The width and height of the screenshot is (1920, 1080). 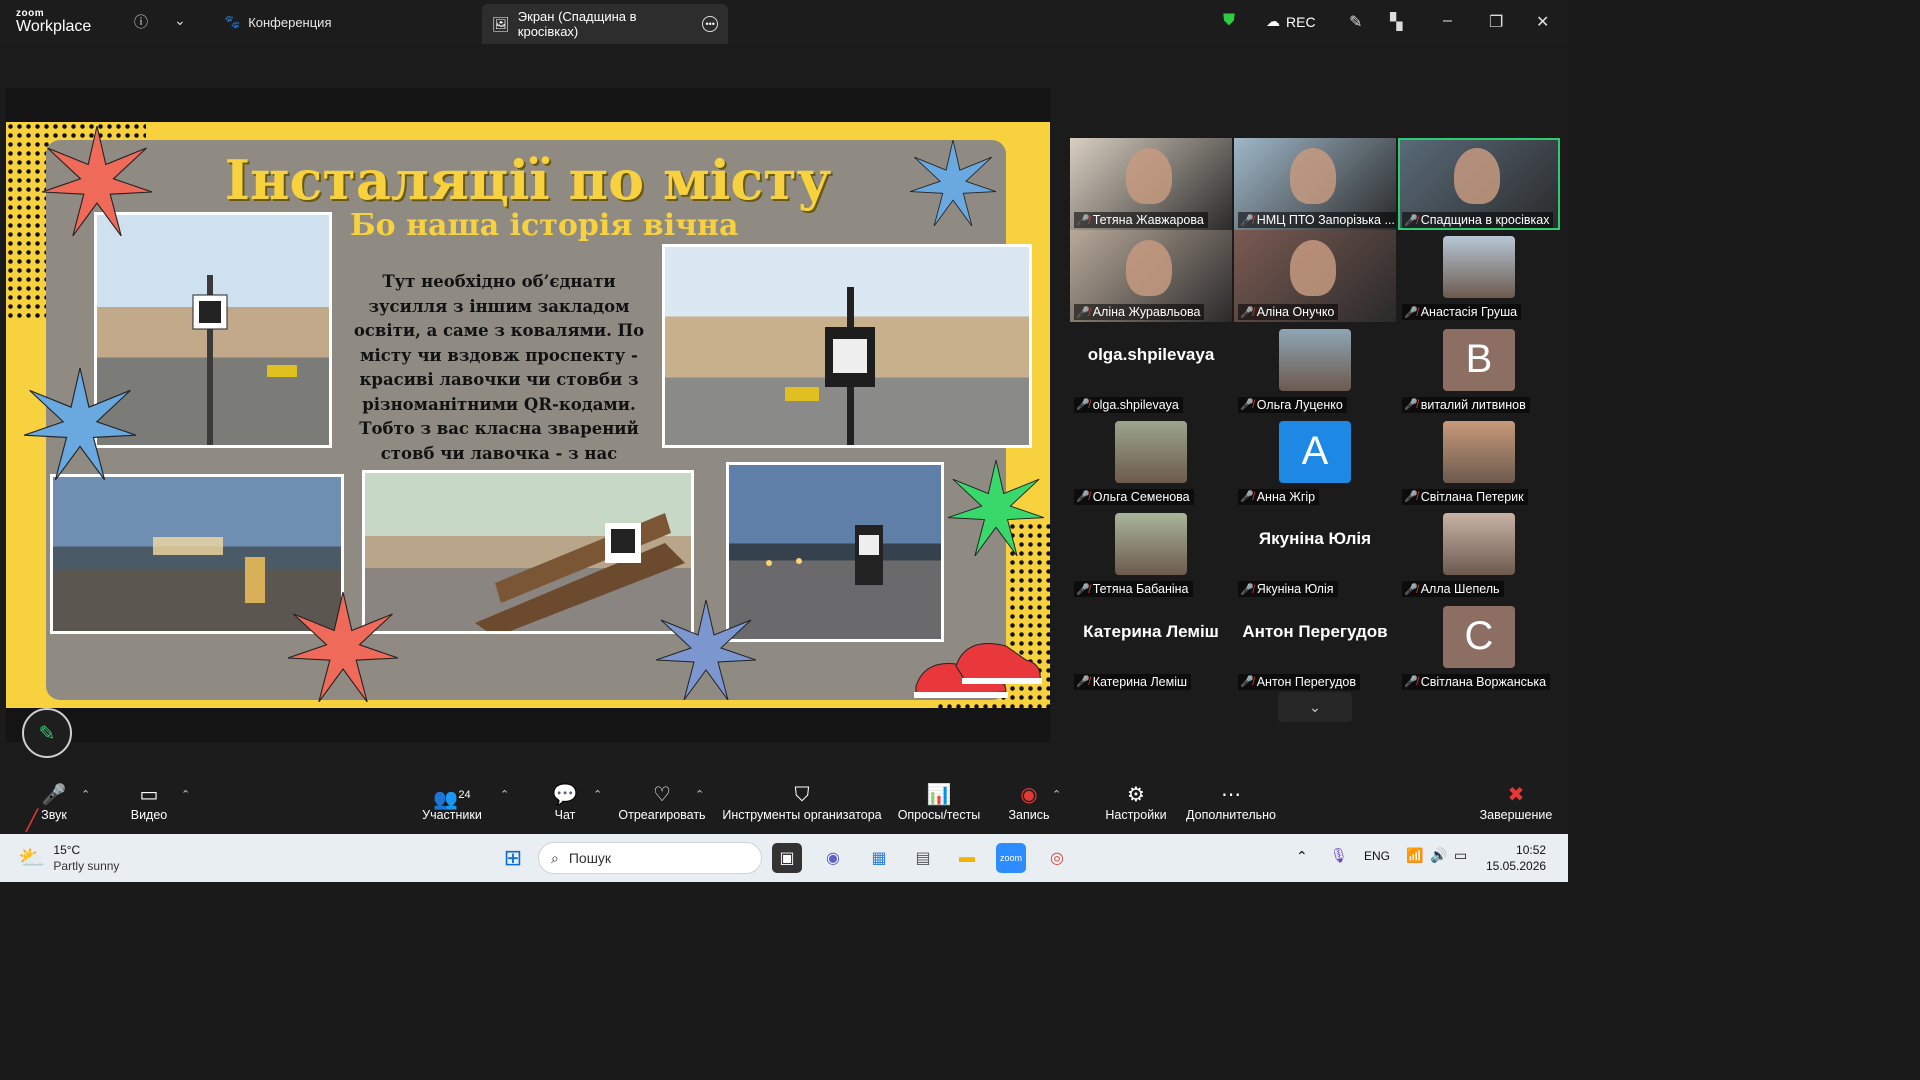 What do you see at coordinates (544, 225) in the screenshot?
I see `slide-subtitle: Бо наша історія вічна` at bounding box center [544, 225].